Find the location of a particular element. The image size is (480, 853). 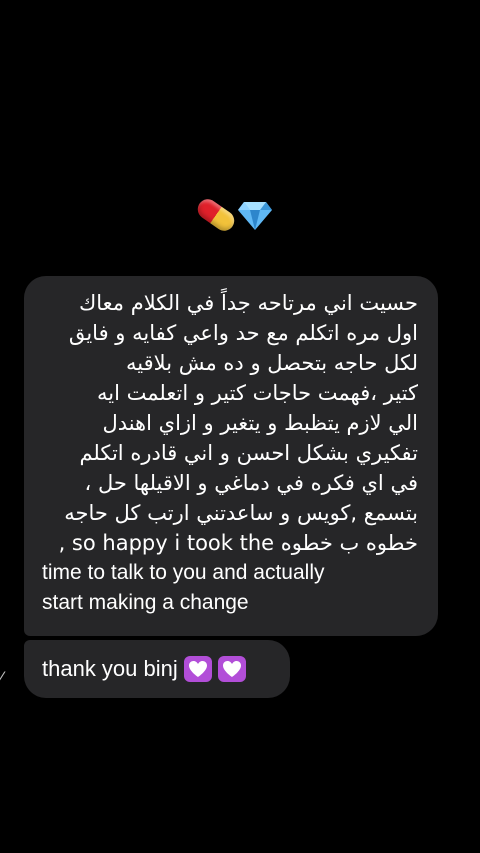

message-text: thank you binj is located at coordinates (144, 669).